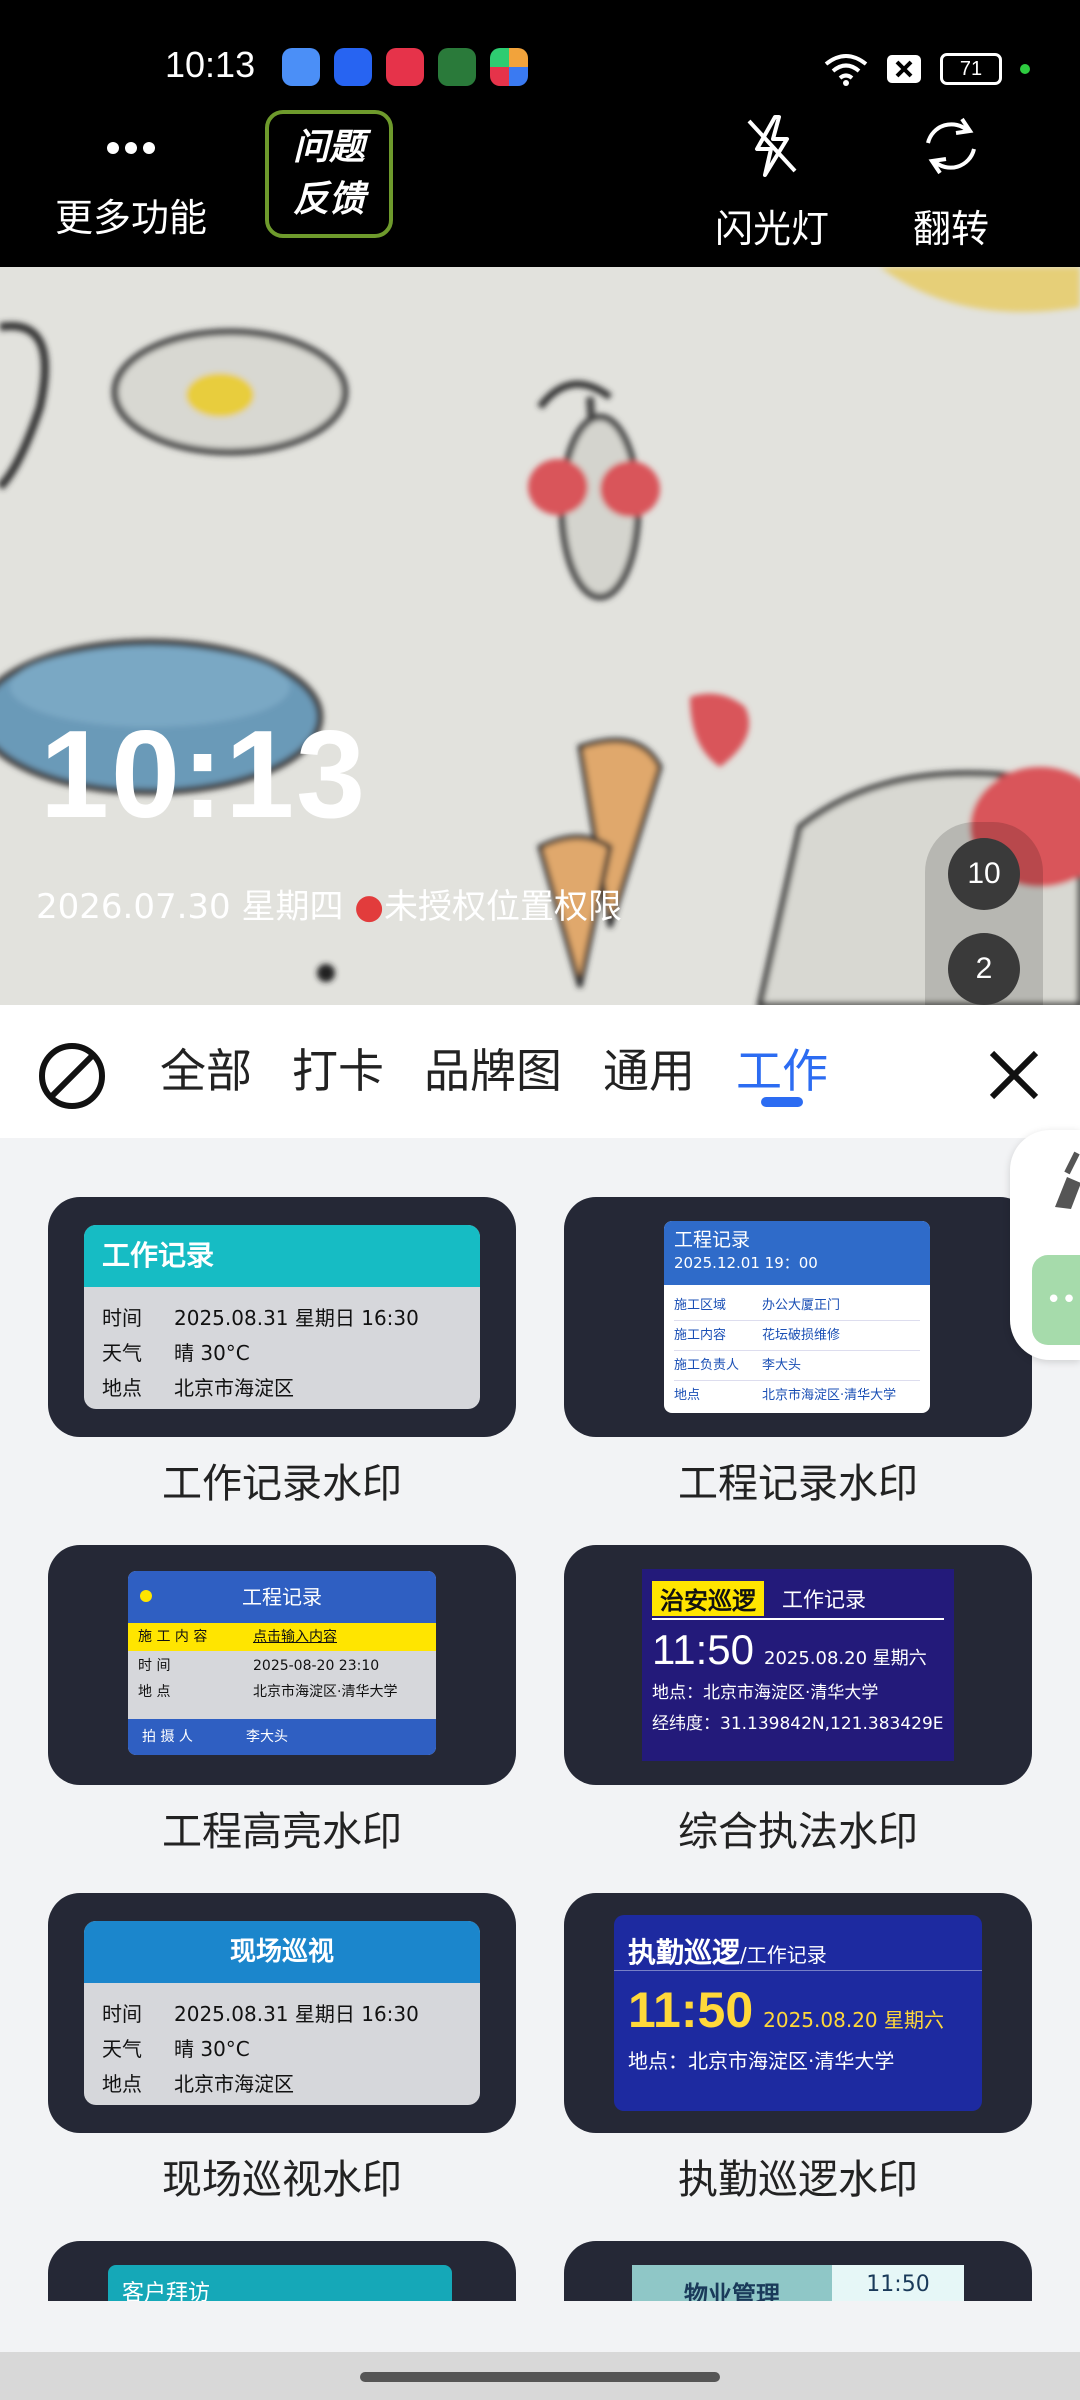 The image size is (1080, 2400). I want to click on no-watermark-icon, so click(72, 1076).